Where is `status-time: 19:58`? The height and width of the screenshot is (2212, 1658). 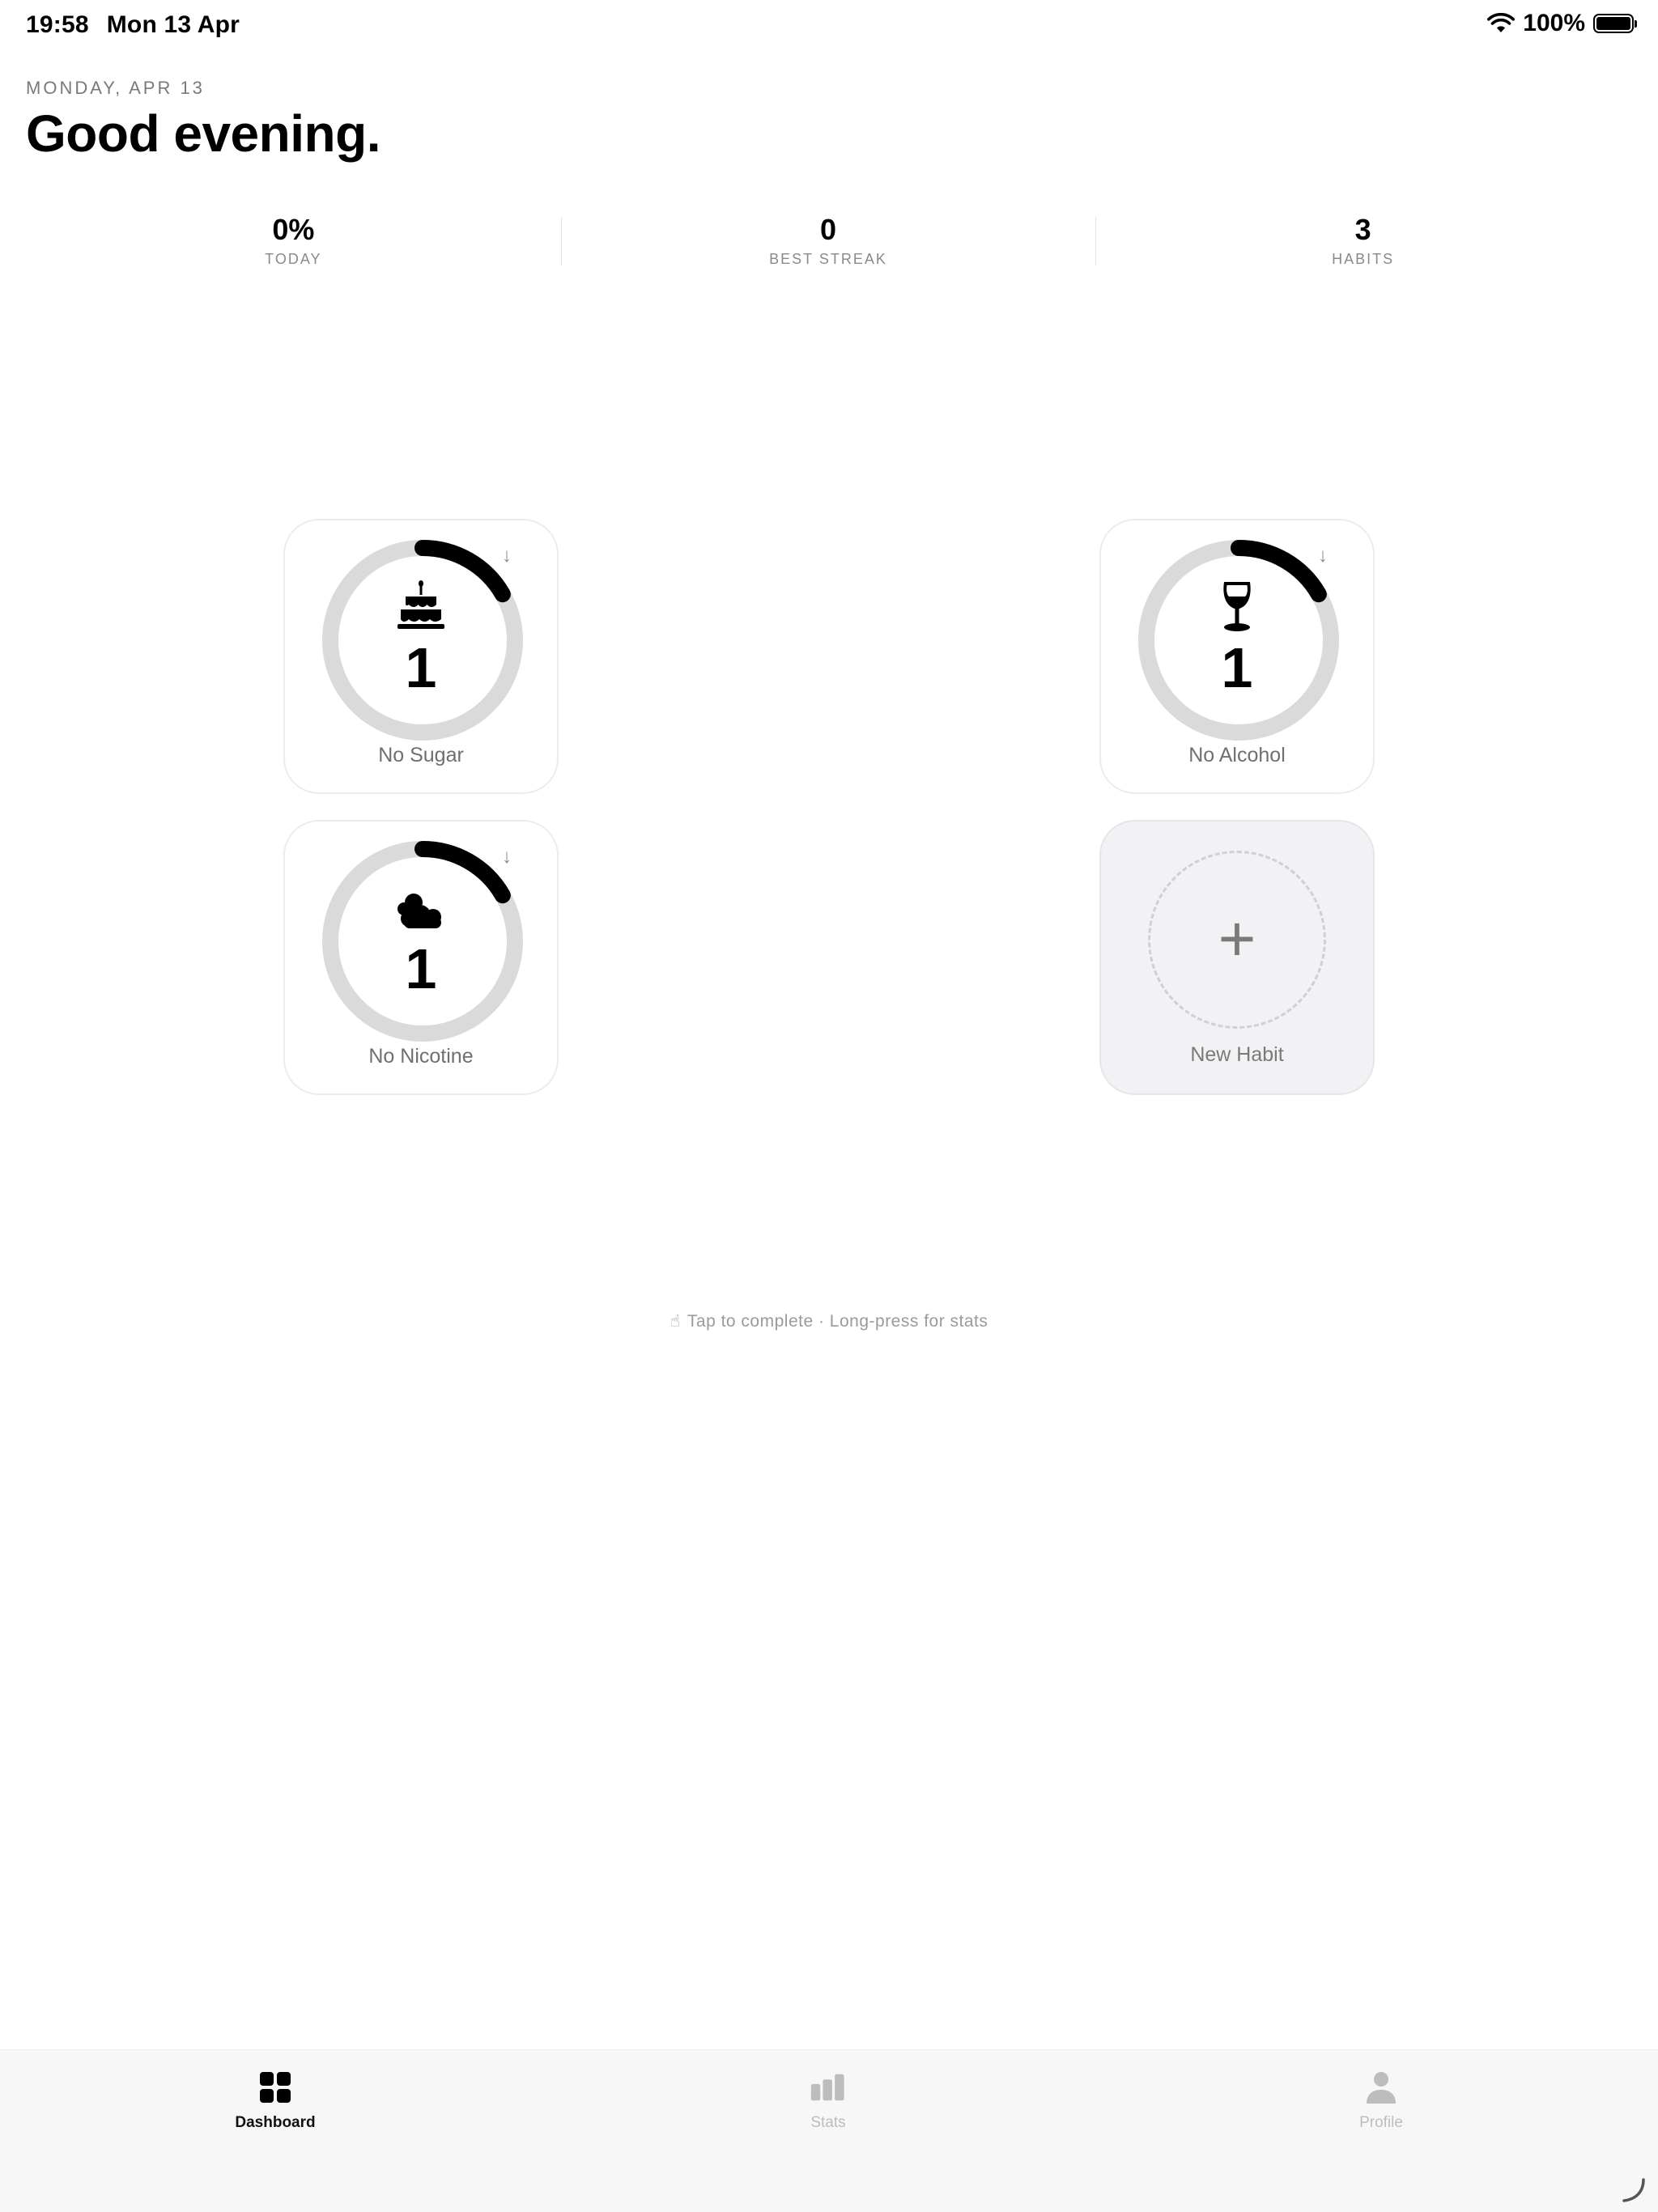 status-time: 19:58 is located at coordinates (57, 24).